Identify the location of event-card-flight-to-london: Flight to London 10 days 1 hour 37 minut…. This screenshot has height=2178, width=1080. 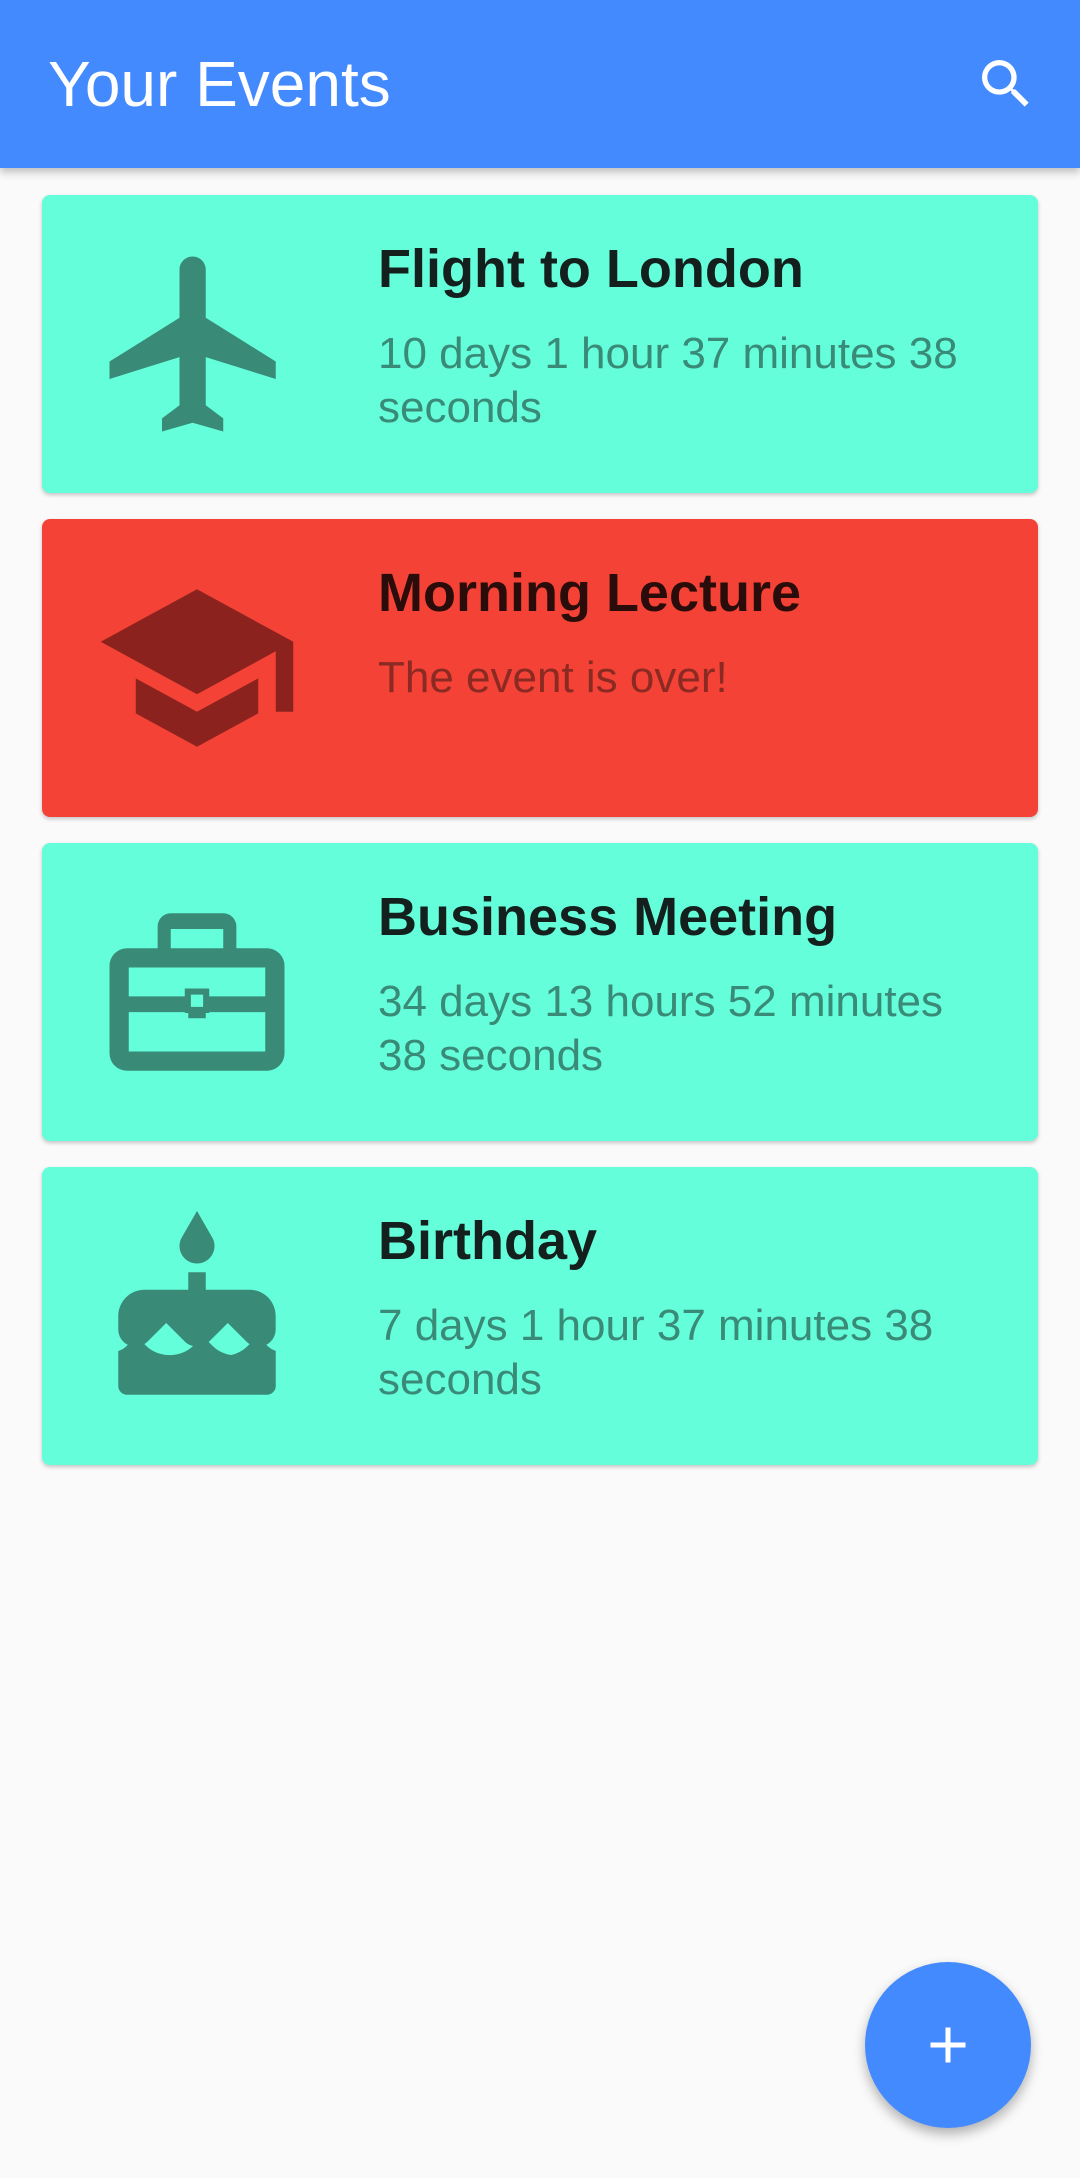
(540, 344).